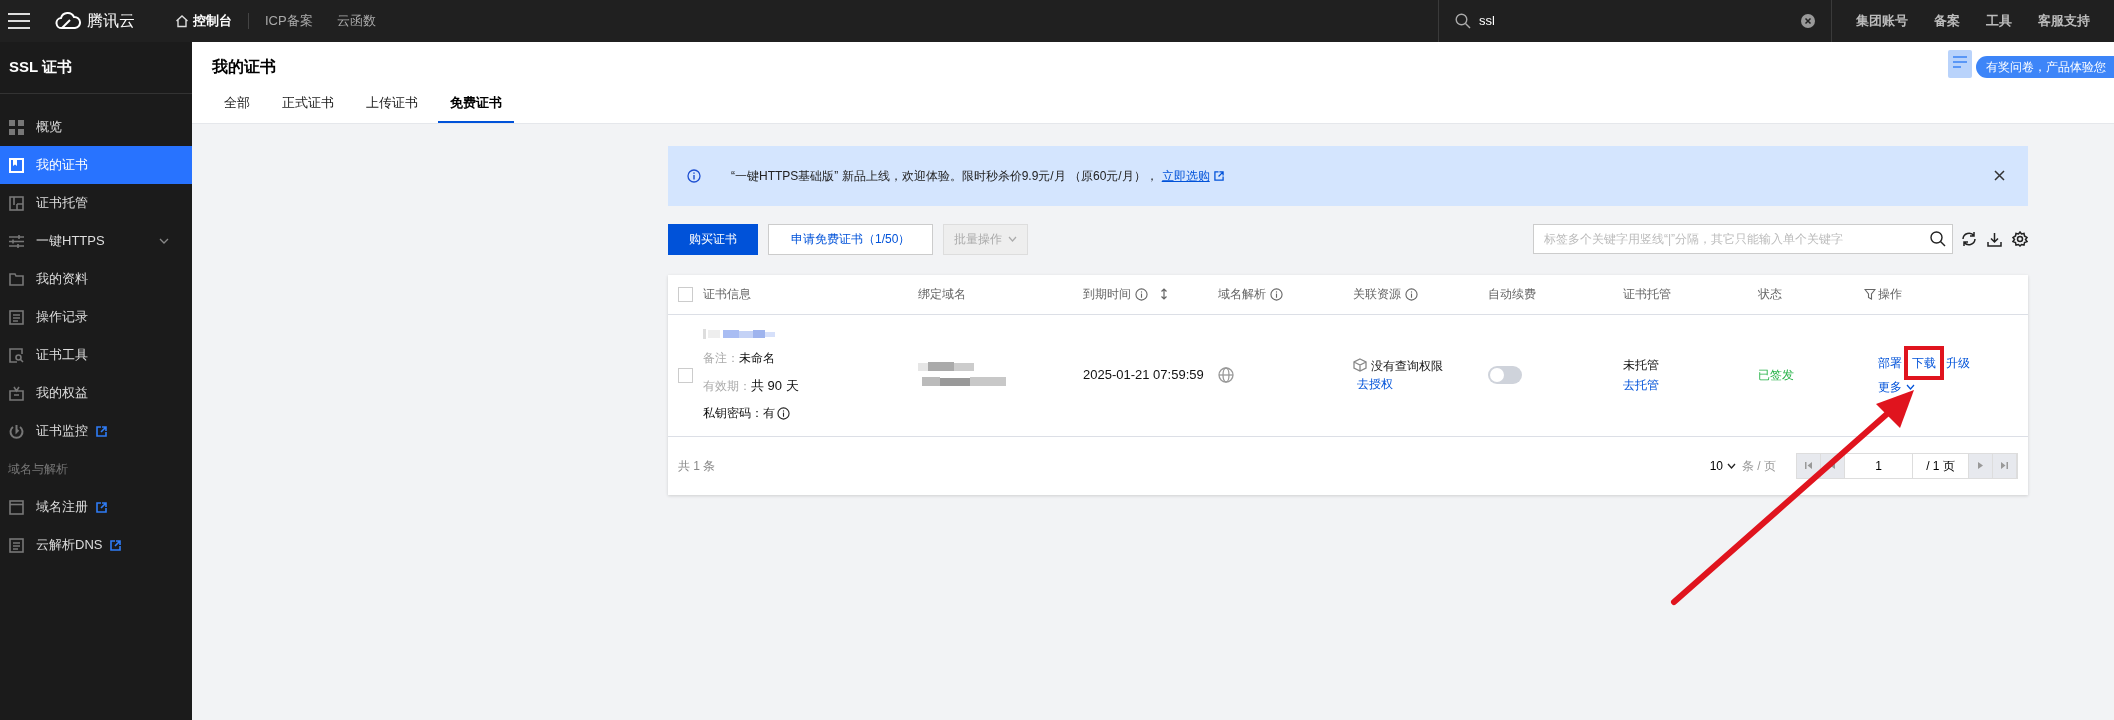  What do you see at coordinates (356, 21) in the screenshot?
I see `nav-link: 云函数` at bounding box center [356, 21].